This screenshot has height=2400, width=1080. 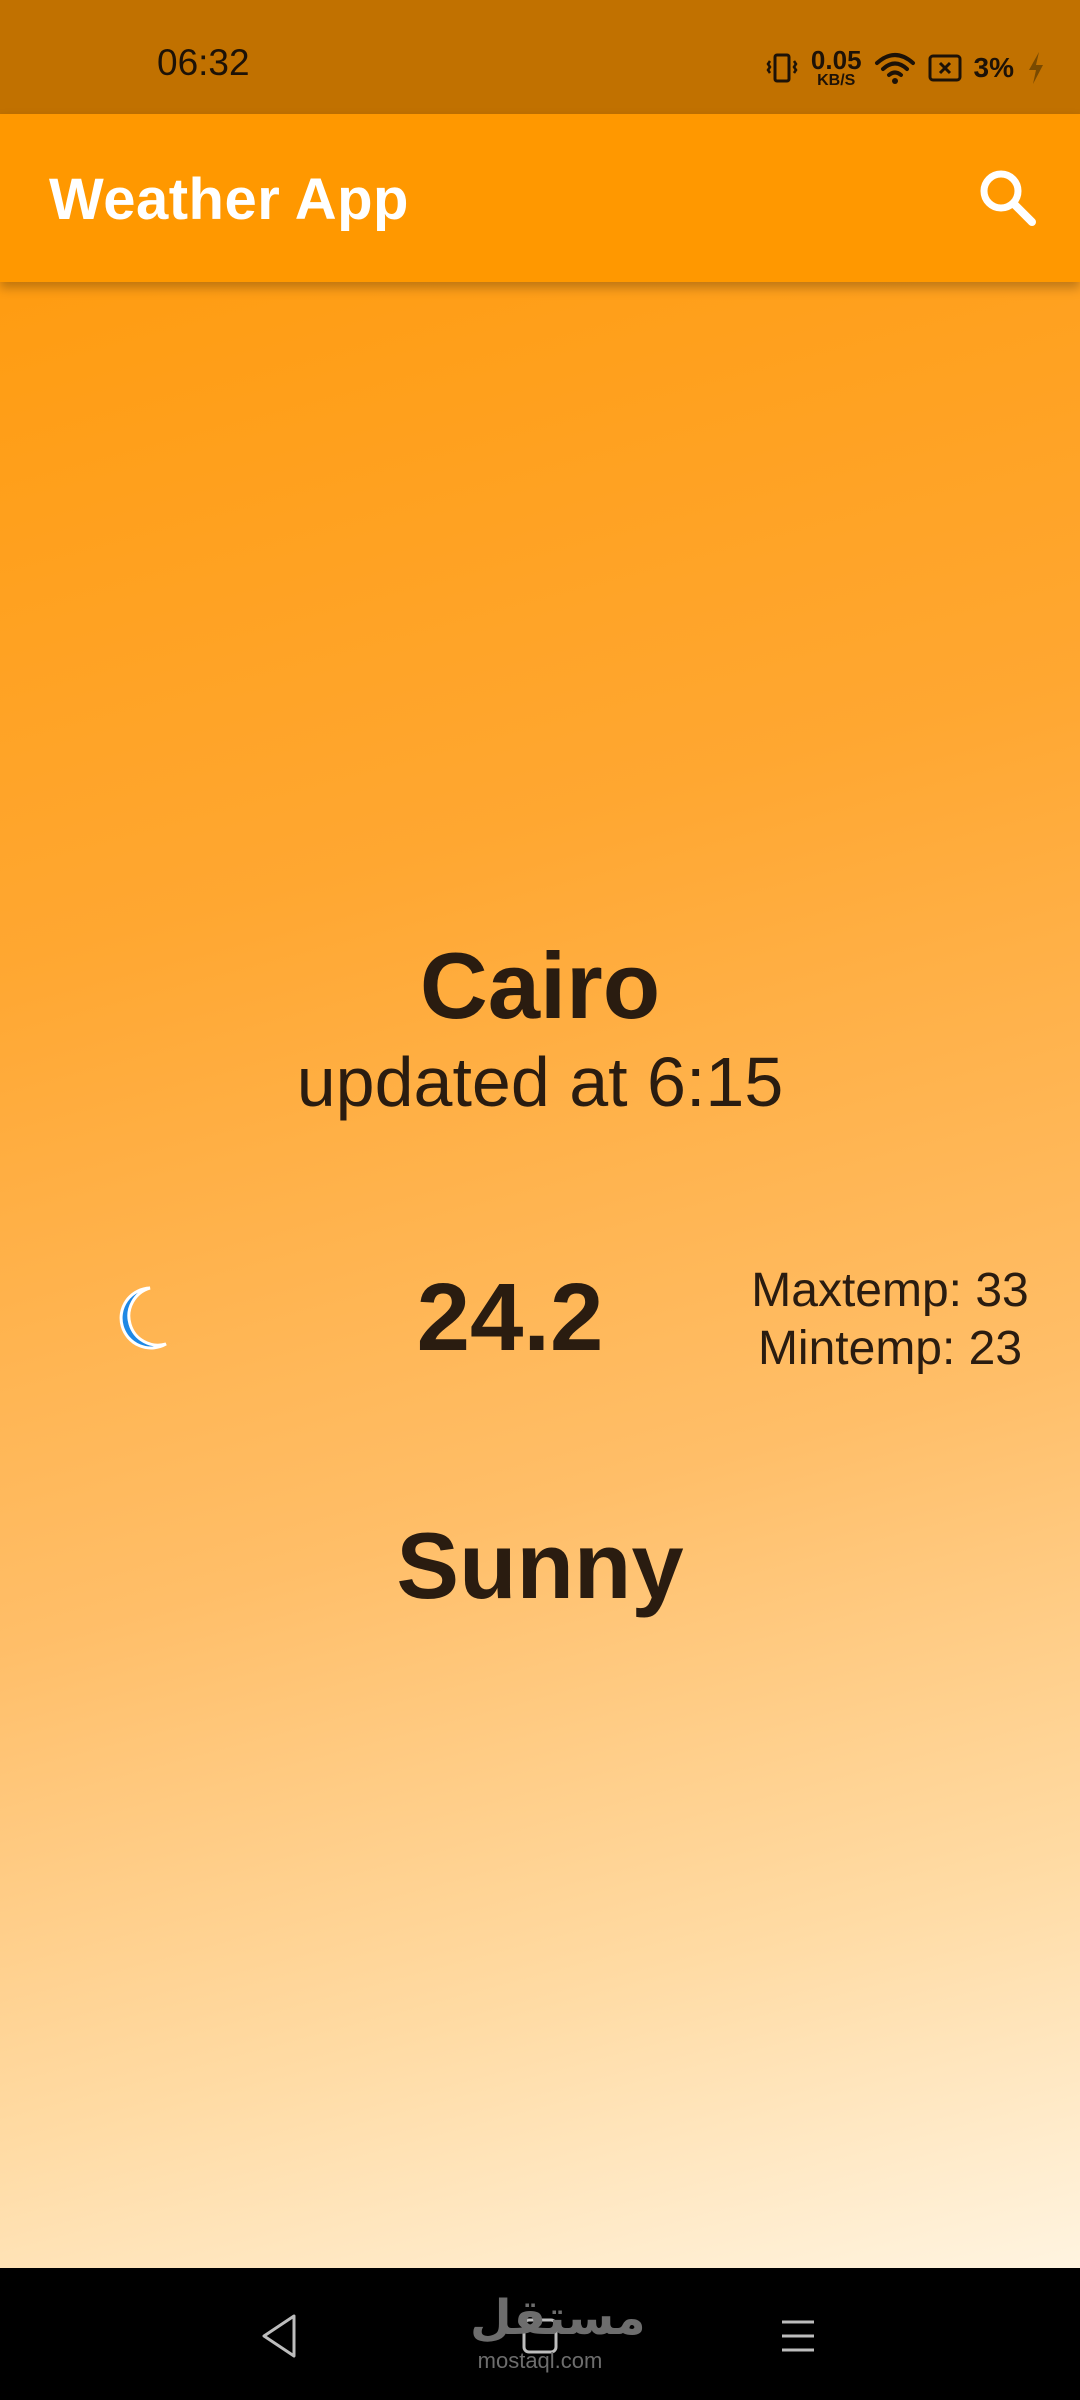 What do you see at coordinates (203, 62) in the screenshot?
I see `status-time: 06:32` at bounding box center [203, 62].